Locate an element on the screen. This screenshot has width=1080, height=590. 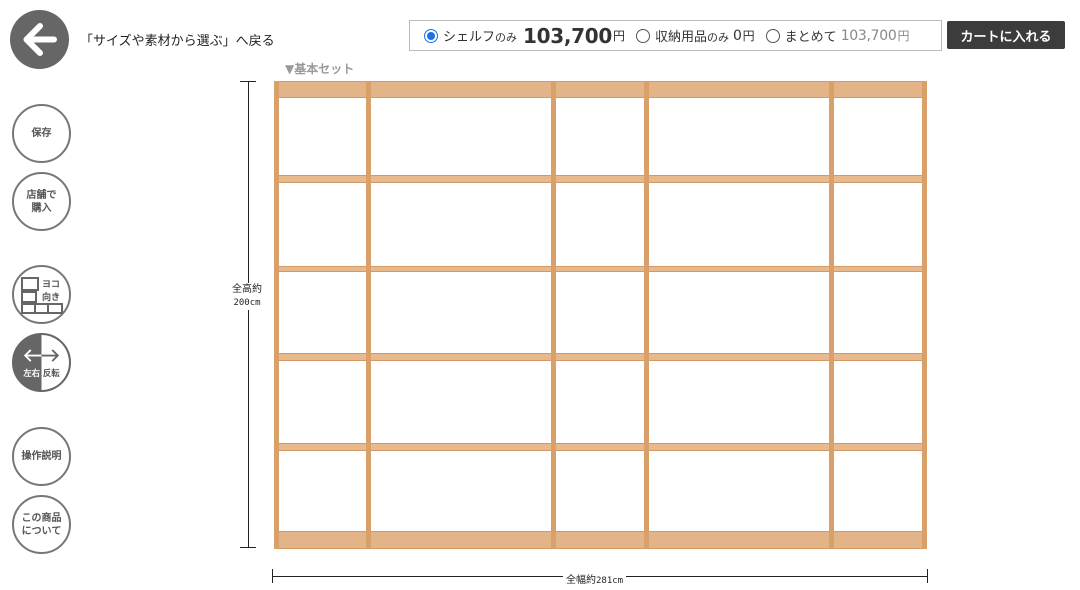
height-dimension-label: 全高約 200cm is located at coordinates (247, 296).